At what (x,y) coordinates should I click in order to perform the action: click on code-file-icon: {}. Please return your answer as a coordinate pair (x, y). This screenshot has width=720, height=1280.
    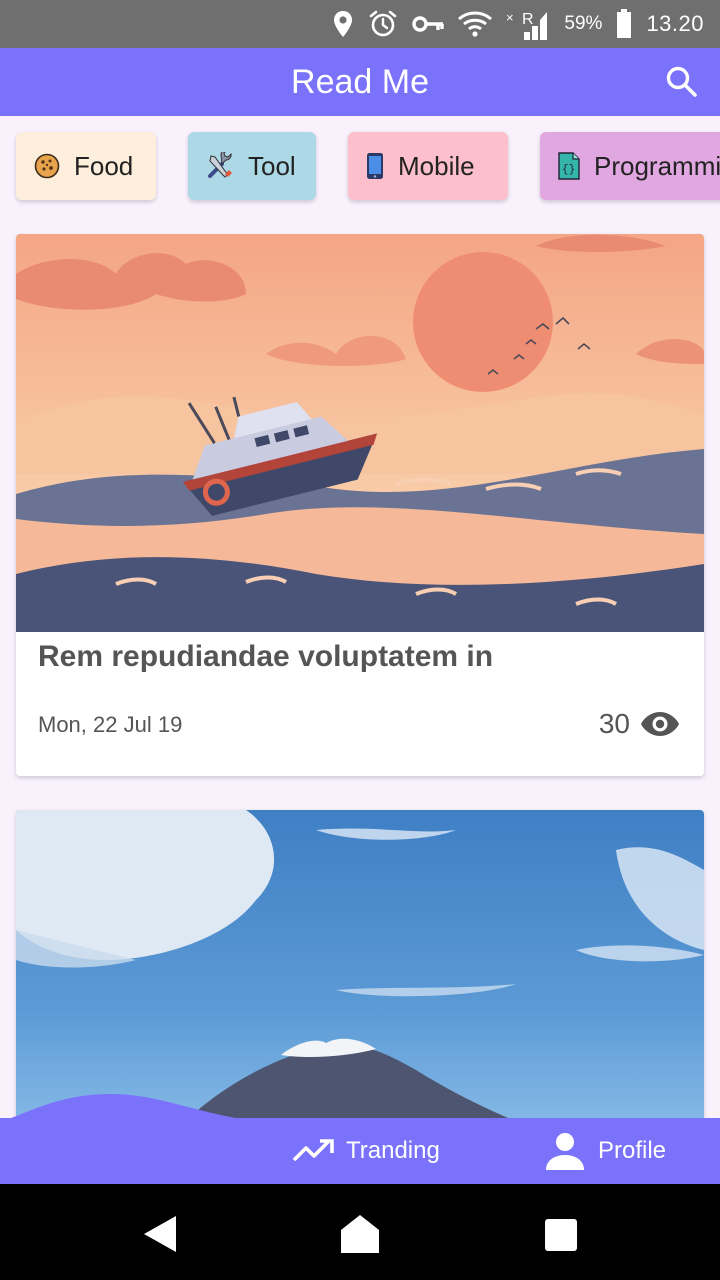
    Looking at the image, I should click on (569, 166).